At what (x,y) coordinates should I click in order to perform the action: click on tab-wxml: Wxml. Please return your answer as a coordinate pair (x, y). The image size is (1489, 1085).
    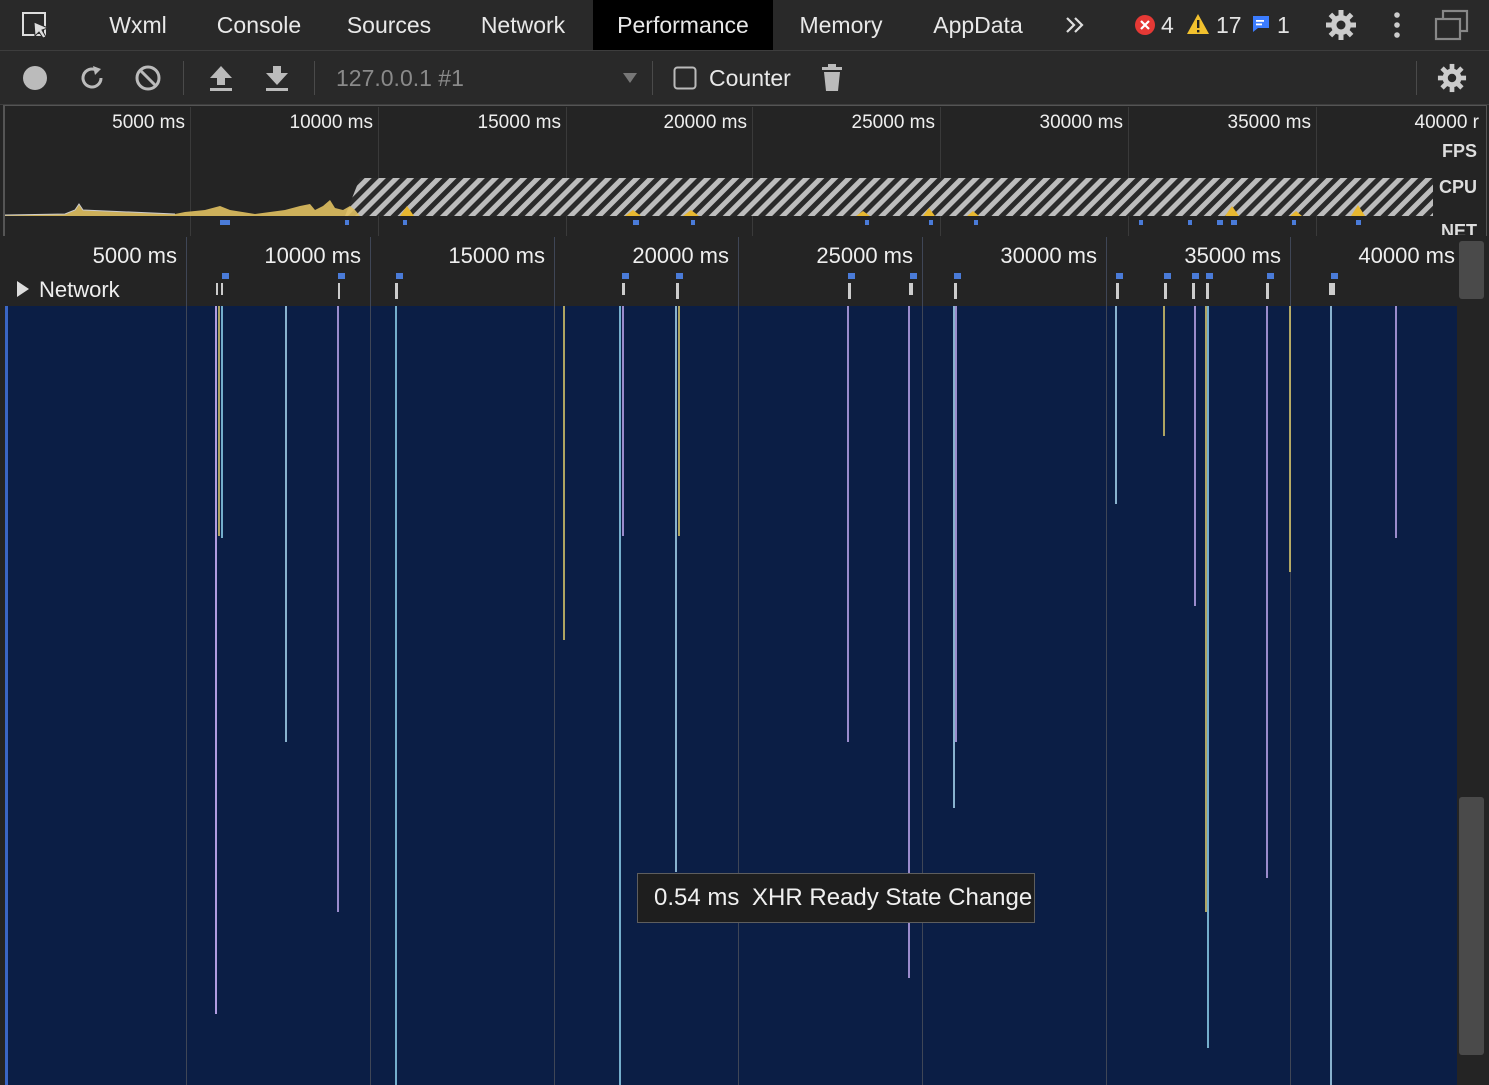
    Looking at the image, I should click on (138, 25).